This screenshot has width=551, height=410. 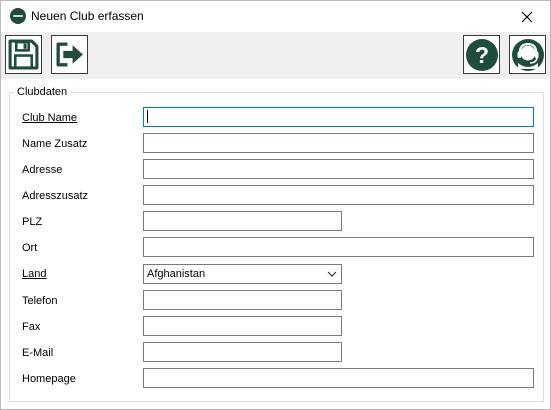 I want to click on save-icon, so click(x=23, y=54).